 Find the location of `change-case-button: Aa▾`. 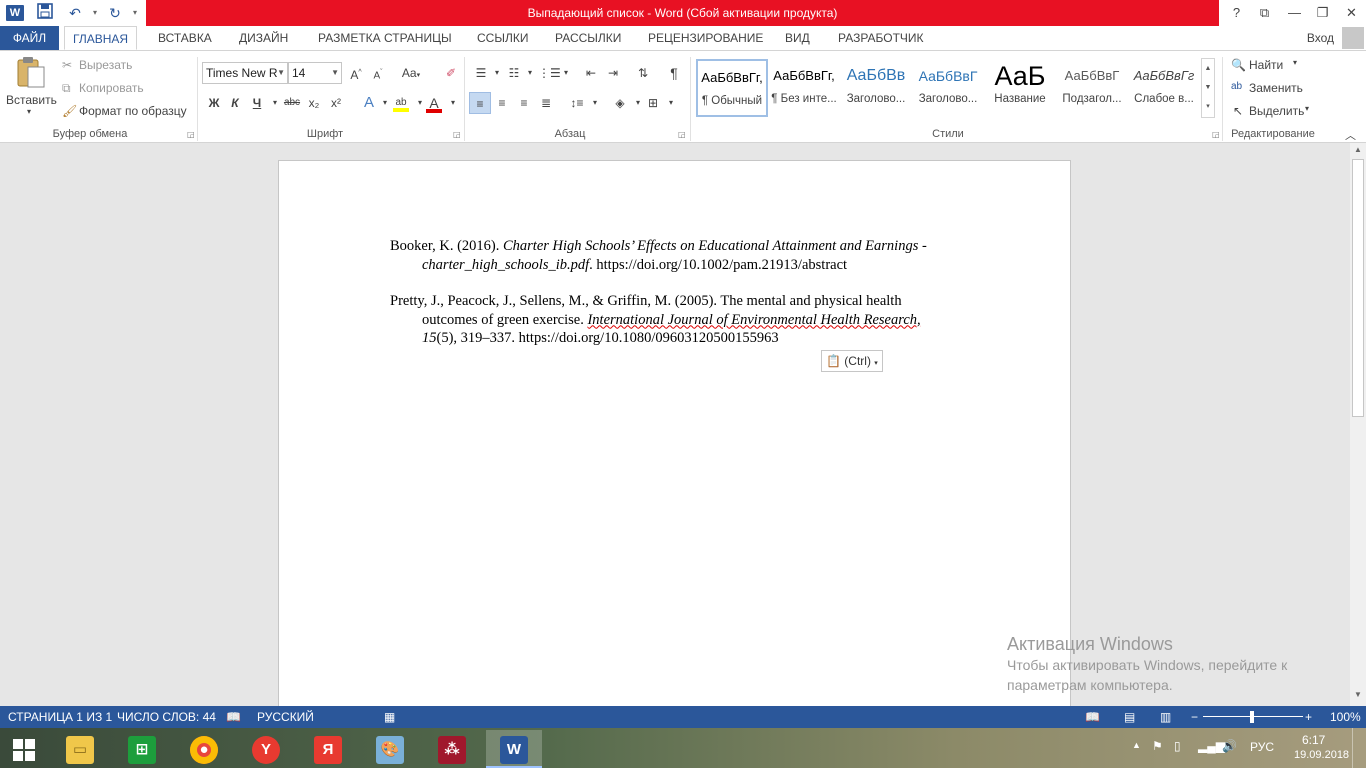

change-case-button: Aa▾ is located at coordinates (411, 73).